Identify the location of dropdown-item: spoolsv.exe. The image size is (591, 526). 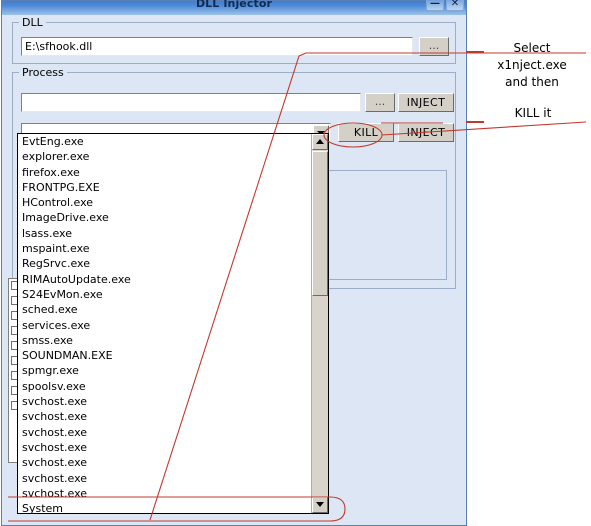
(164, 386).